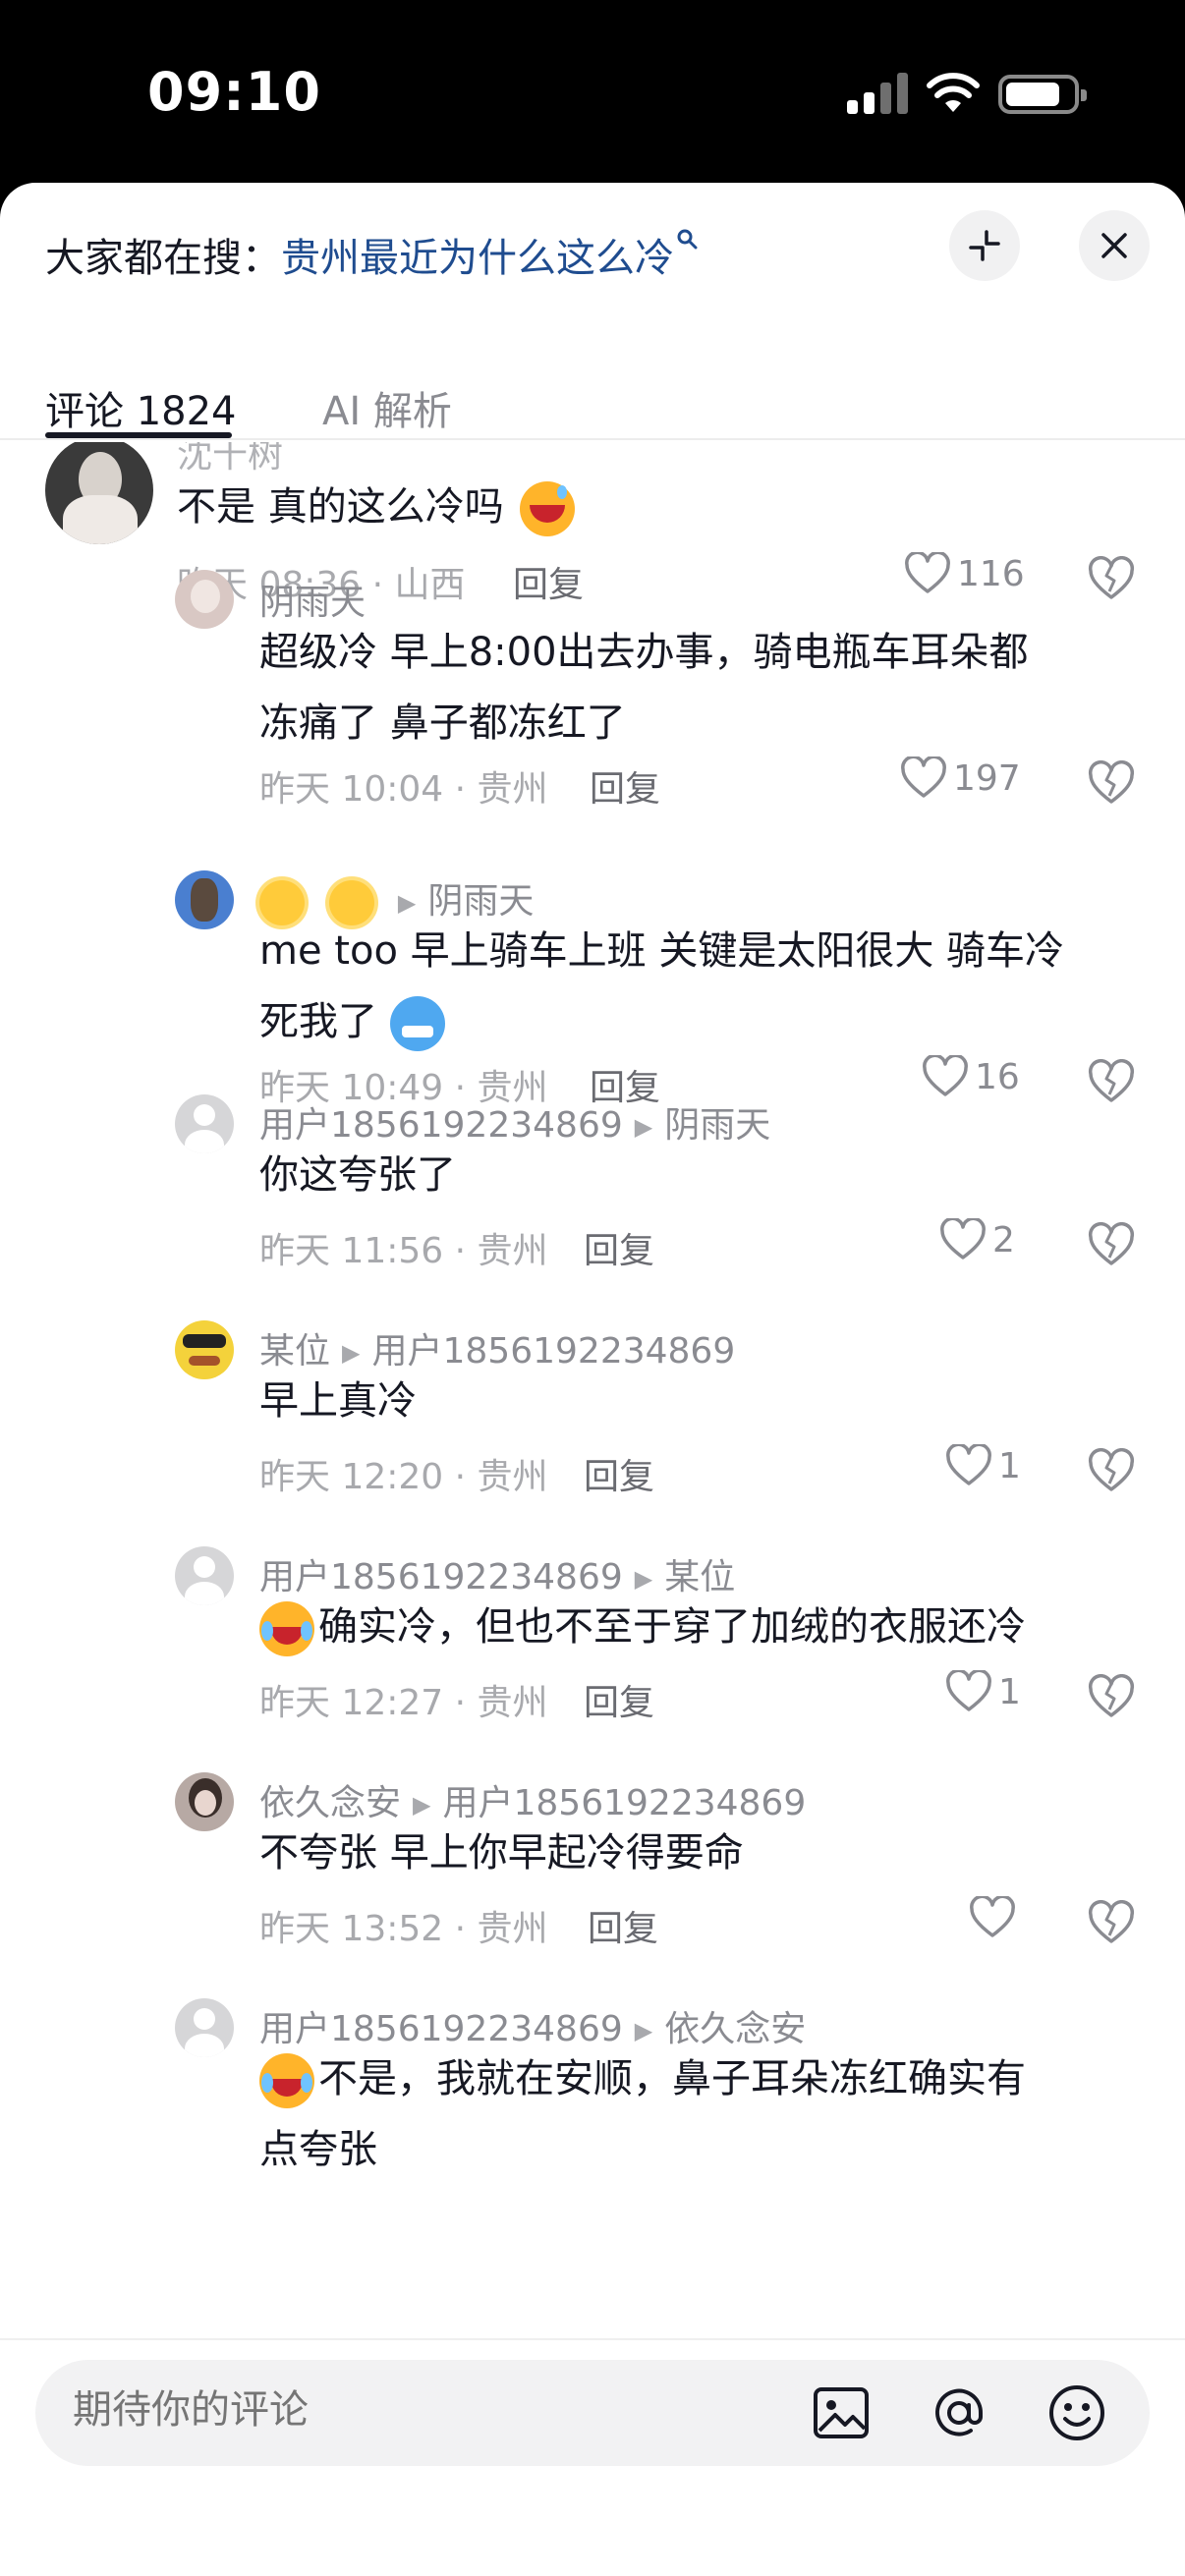 Image resolution: width=1185 pixels, height=2576 pixels. I want to click on battery-icon, so click(1042, 94).